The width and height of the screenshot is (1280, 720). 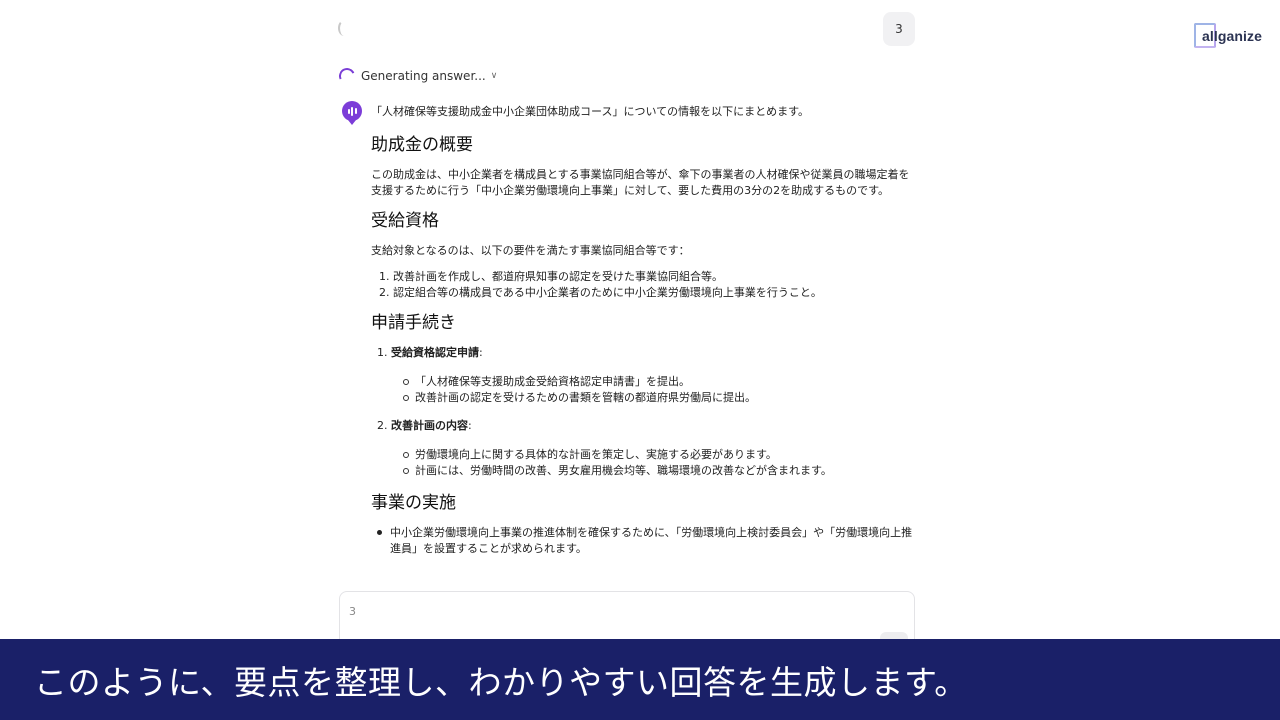 I want to click on list-item: 1. 改善計画を作成し、都道府県知事の認定を受けた事業協同組合等。, so click(x=551, y=276).